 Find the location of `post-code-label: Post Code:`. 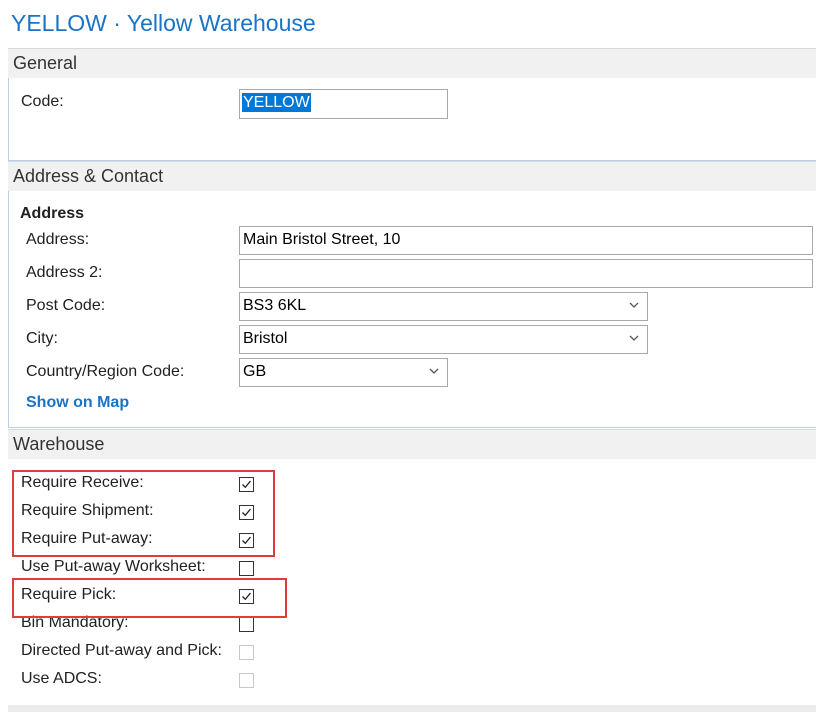

post-code-label: Post Code: is located at coordinates (66, 305).